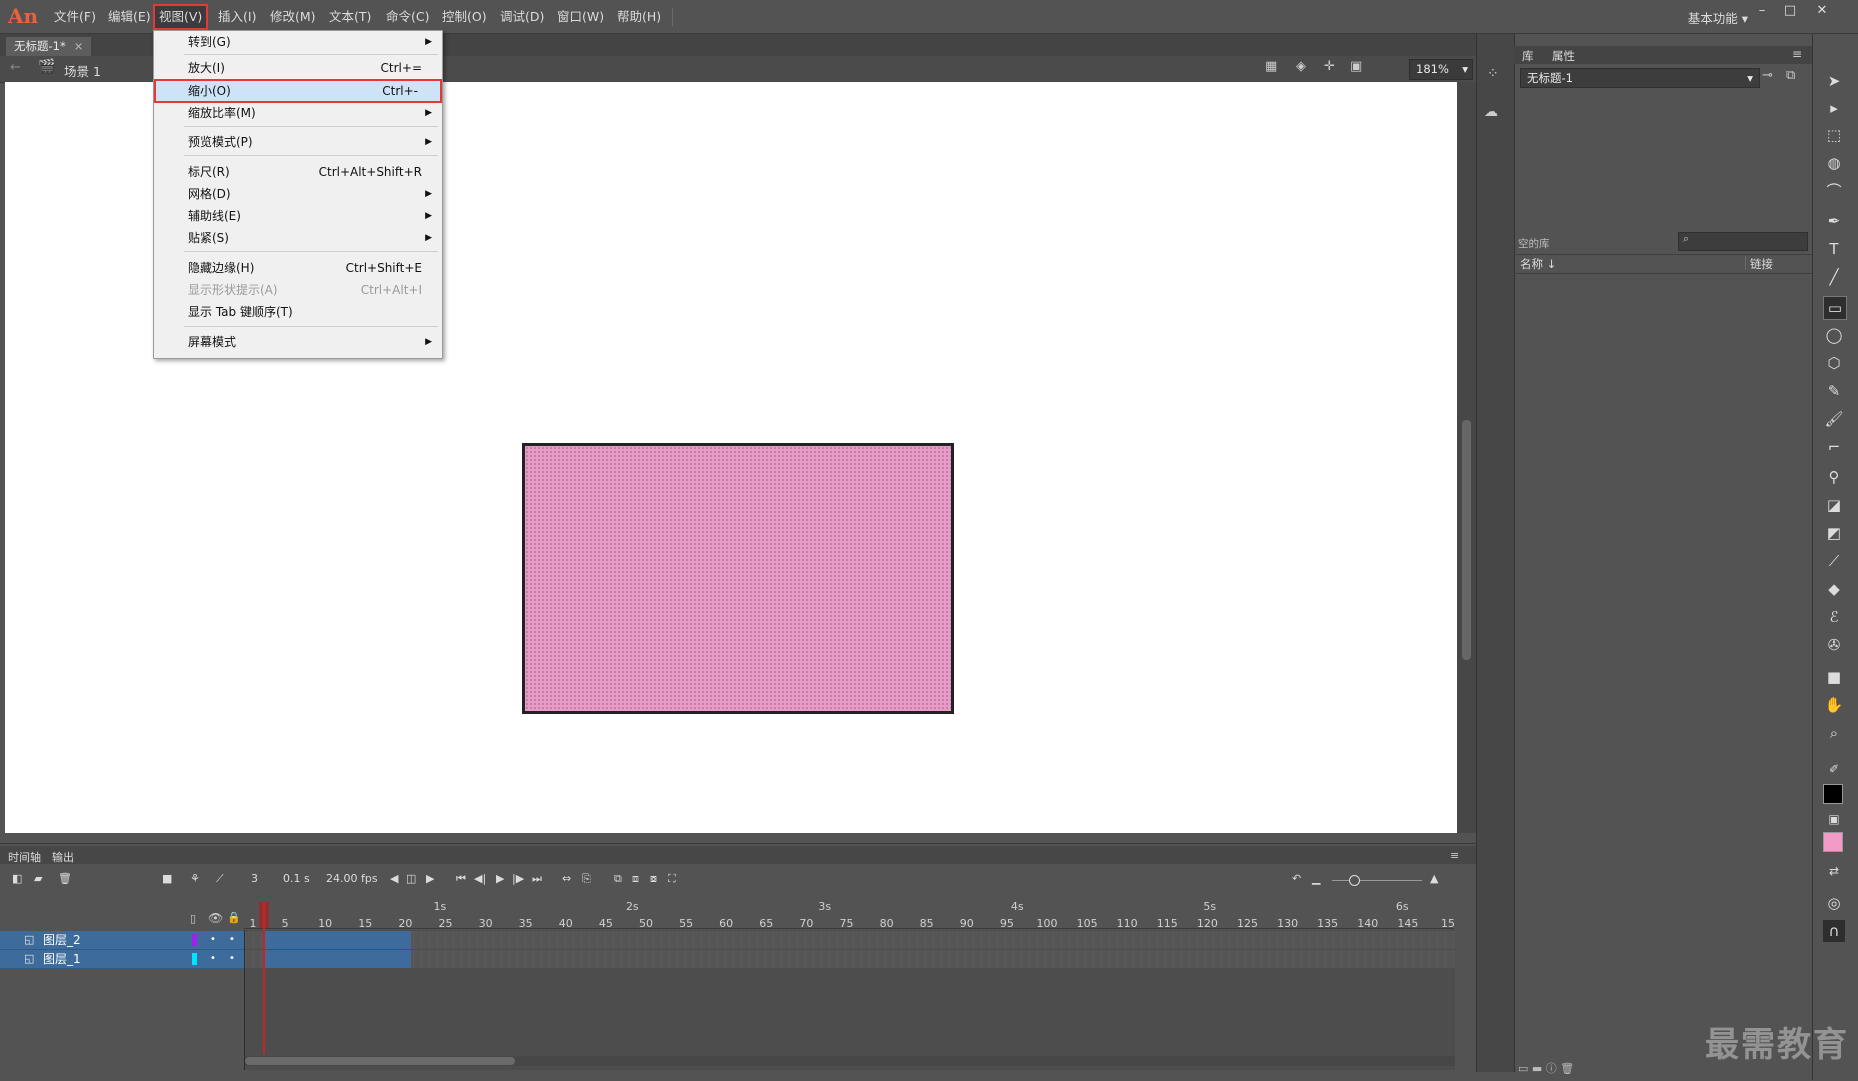 This screenshot has height=1081, width=1858. What do you see at coordinates (1762, 11) in the screenshot?
I see `minimize-button: –` at bounding box center [1762, 11].